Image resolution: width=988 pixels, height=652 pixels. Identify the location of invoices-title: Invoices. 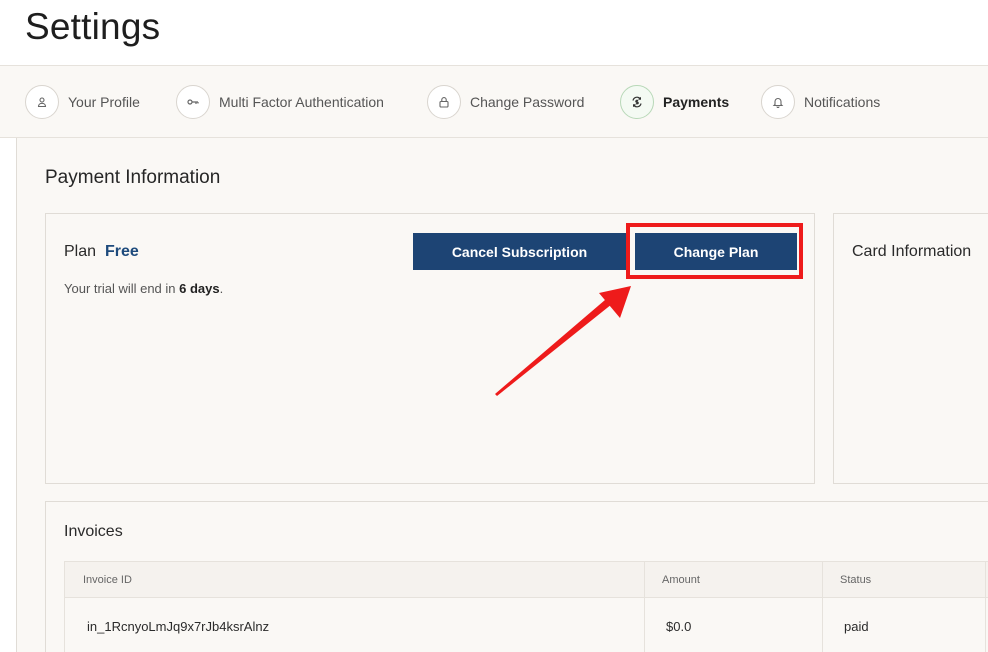
(93, 531).